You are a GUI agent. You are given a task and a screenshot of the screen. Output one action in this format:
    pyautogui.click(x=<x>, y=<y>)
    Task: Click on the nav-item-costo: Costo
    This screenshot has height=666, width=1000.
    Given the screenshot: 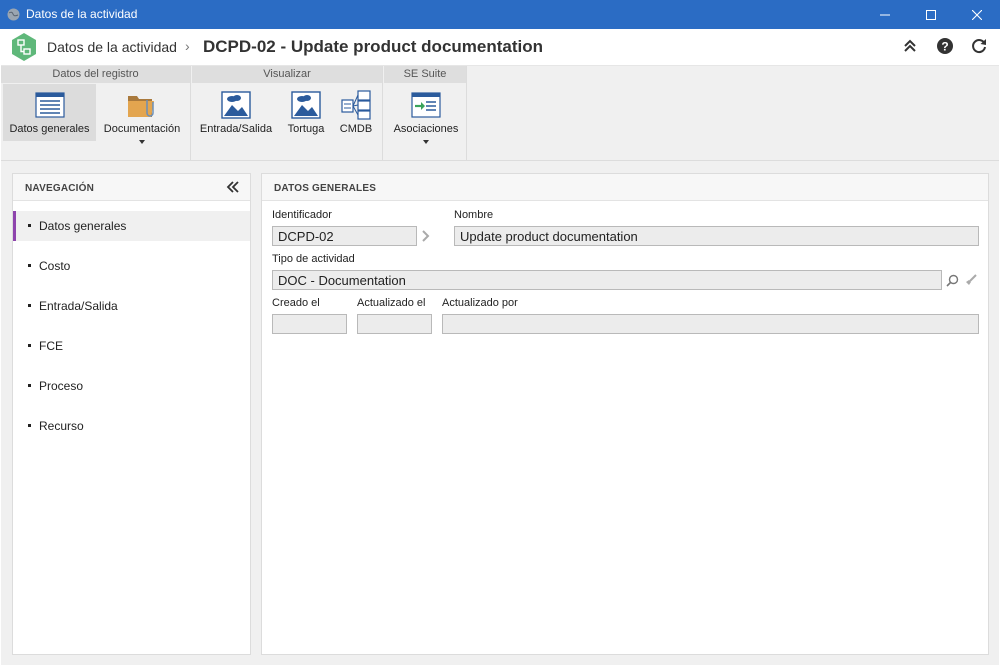 What is the action you would take?
    pyautogui.click(x=131, y=266)
    